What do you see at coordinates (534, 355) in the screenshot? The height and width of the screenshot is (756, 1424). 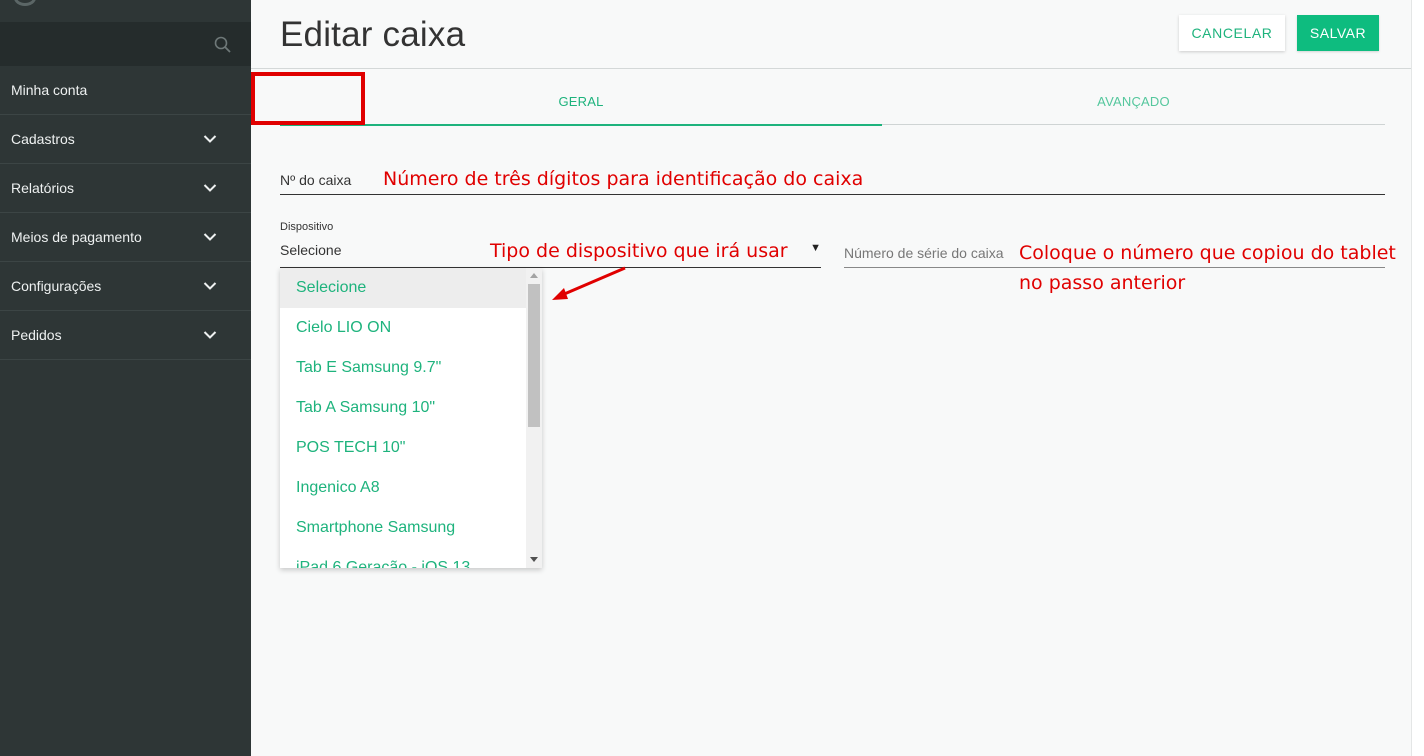 I see `scrollbar-thumb` at bounding box center [534, 355].